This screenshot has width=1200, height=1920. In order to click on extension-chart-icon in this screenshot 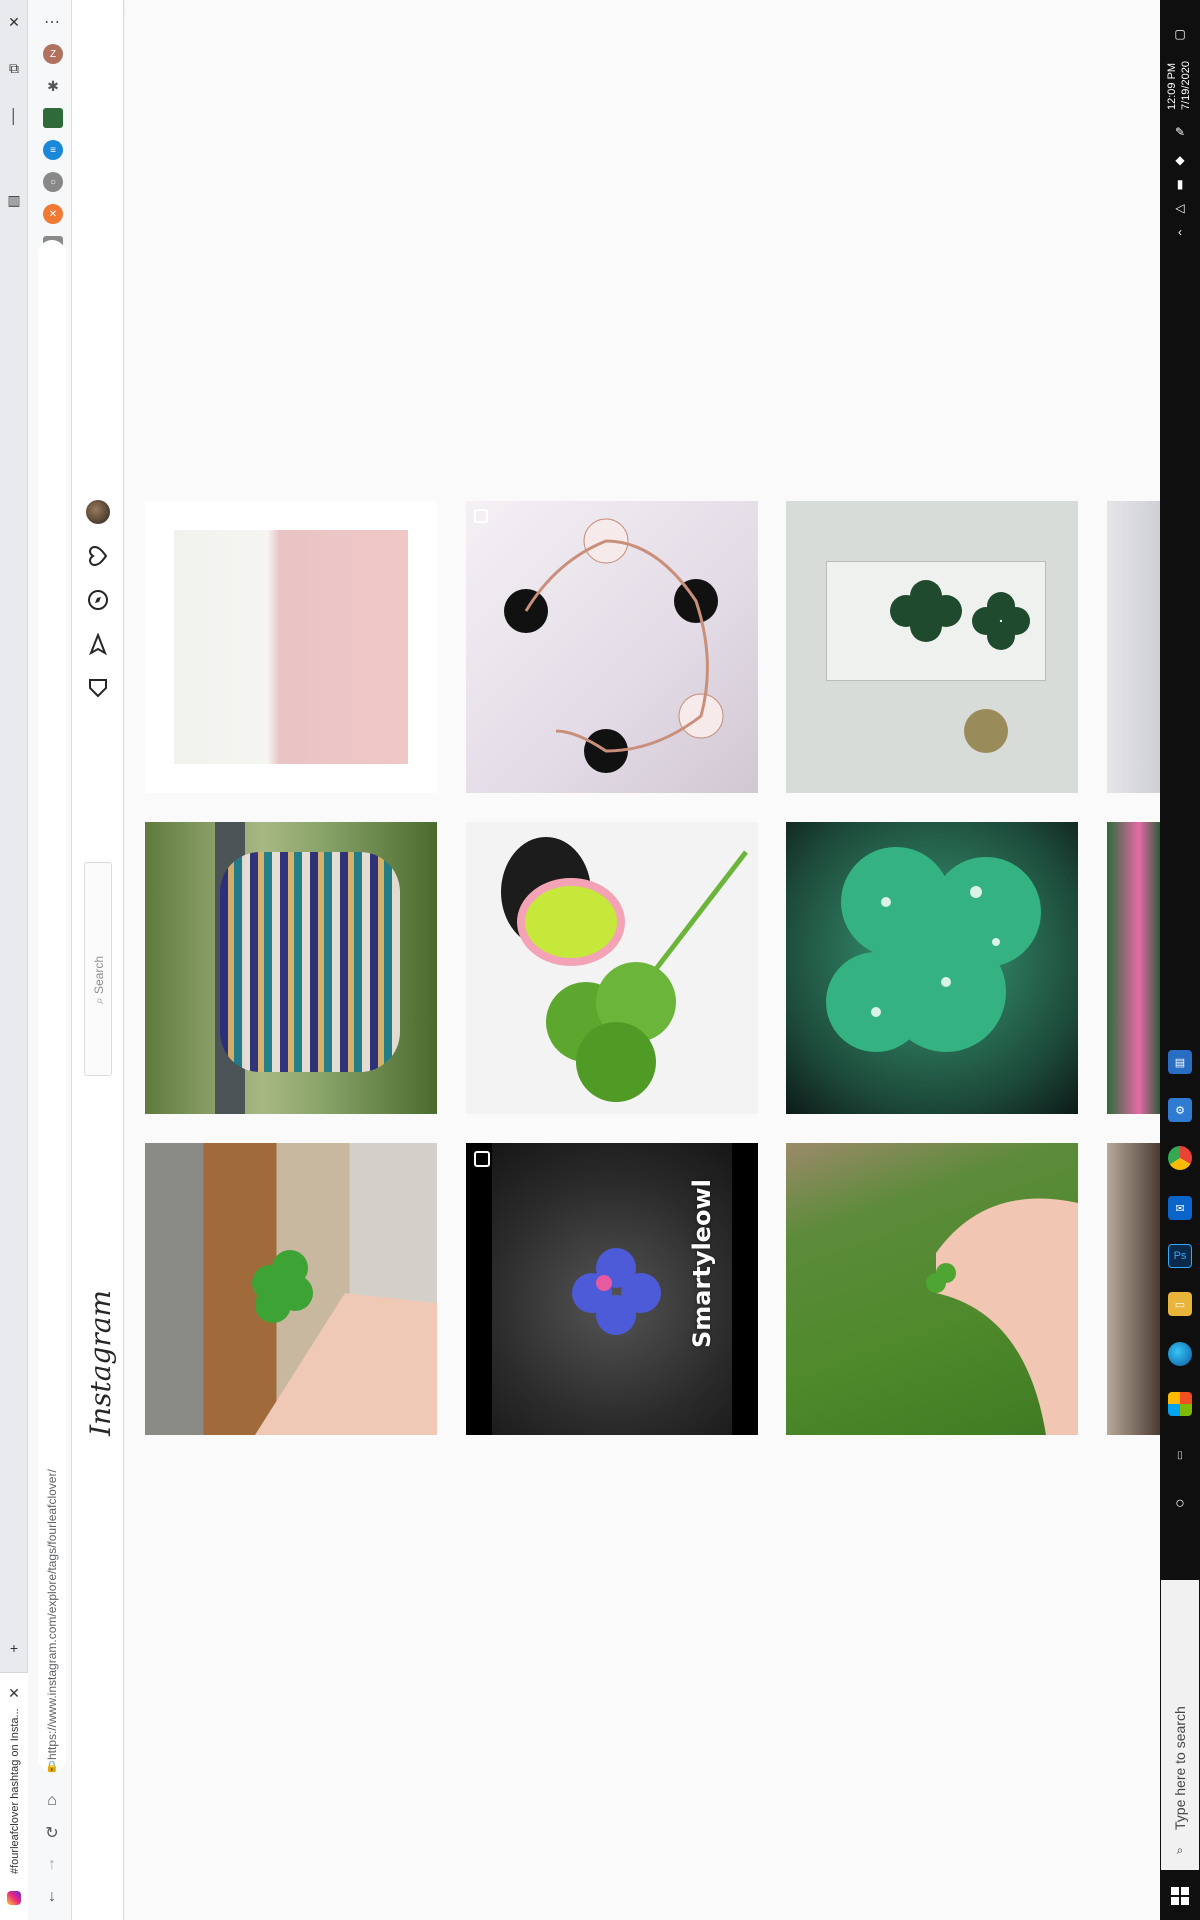, I will do `click(53, 118)`.